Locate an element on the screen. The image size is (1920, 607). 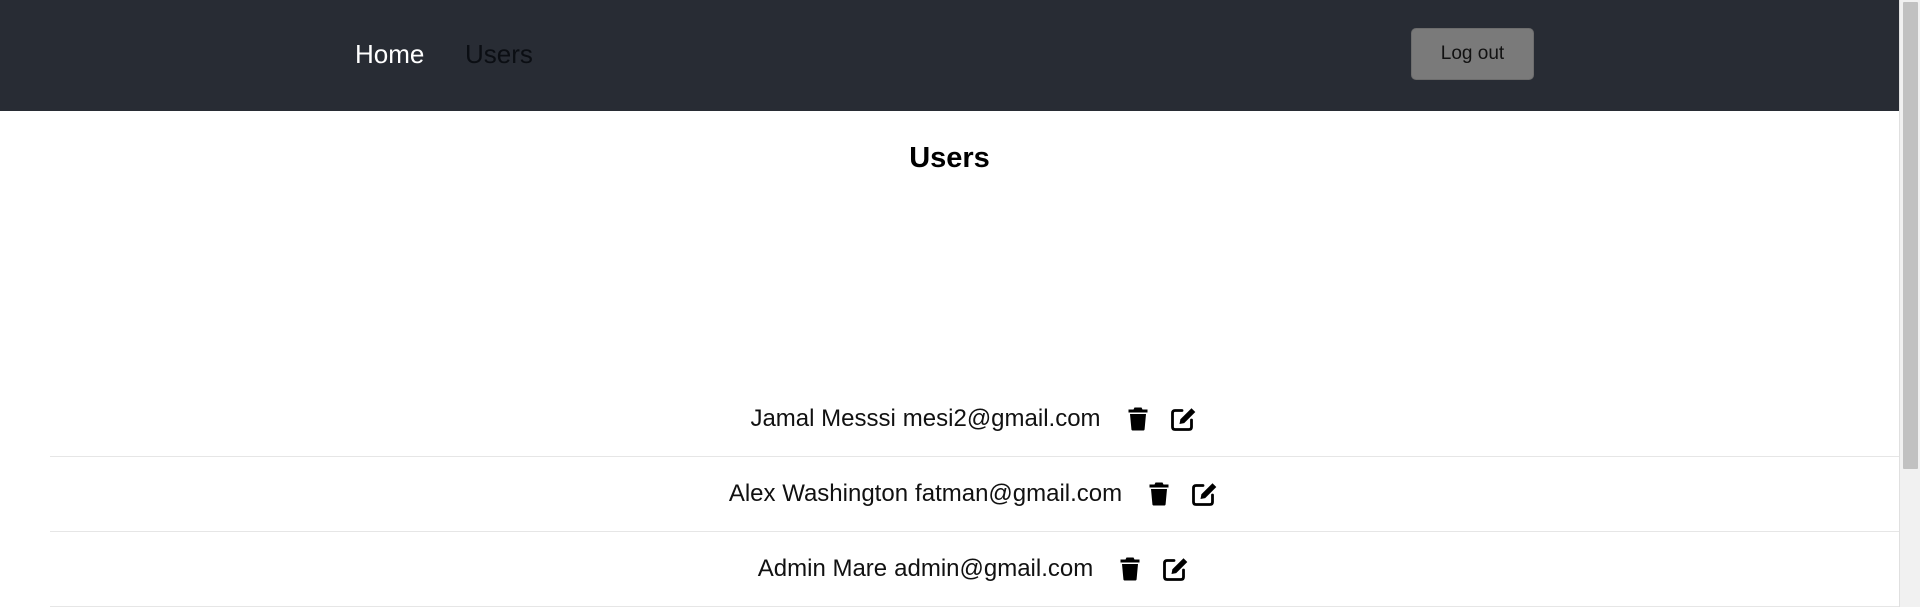
user-name: Jamal Messsi is located at coordinates (823, 418).